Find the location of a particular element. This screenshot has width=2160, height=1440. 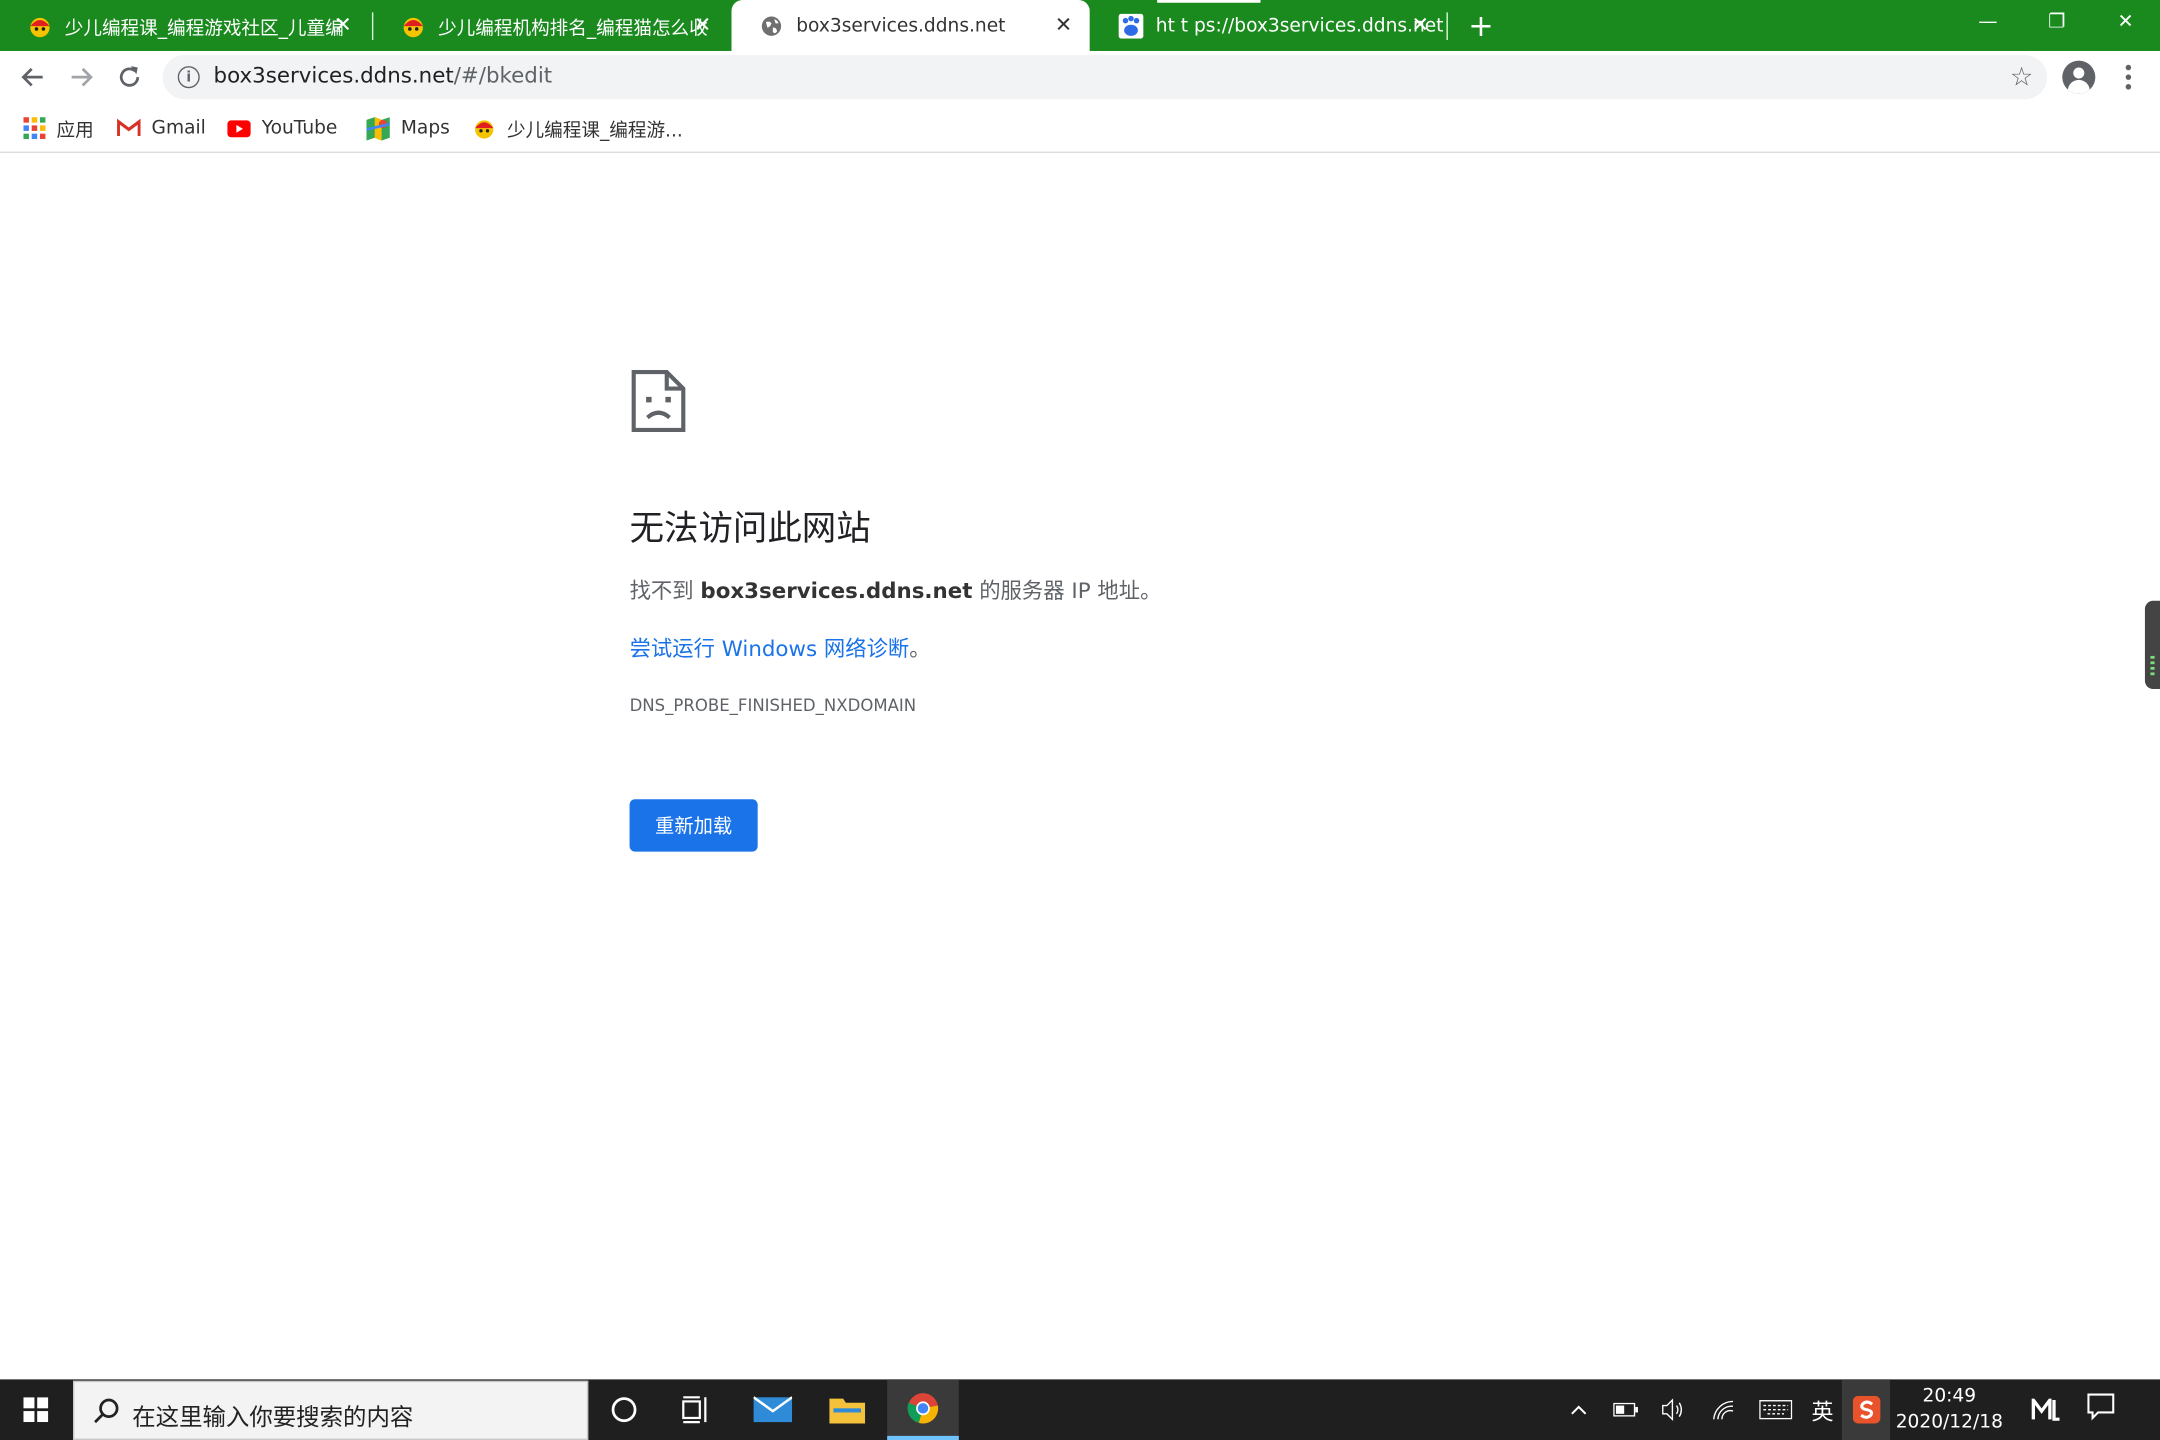

notification-icon is located at coordinates (2101, 1407).